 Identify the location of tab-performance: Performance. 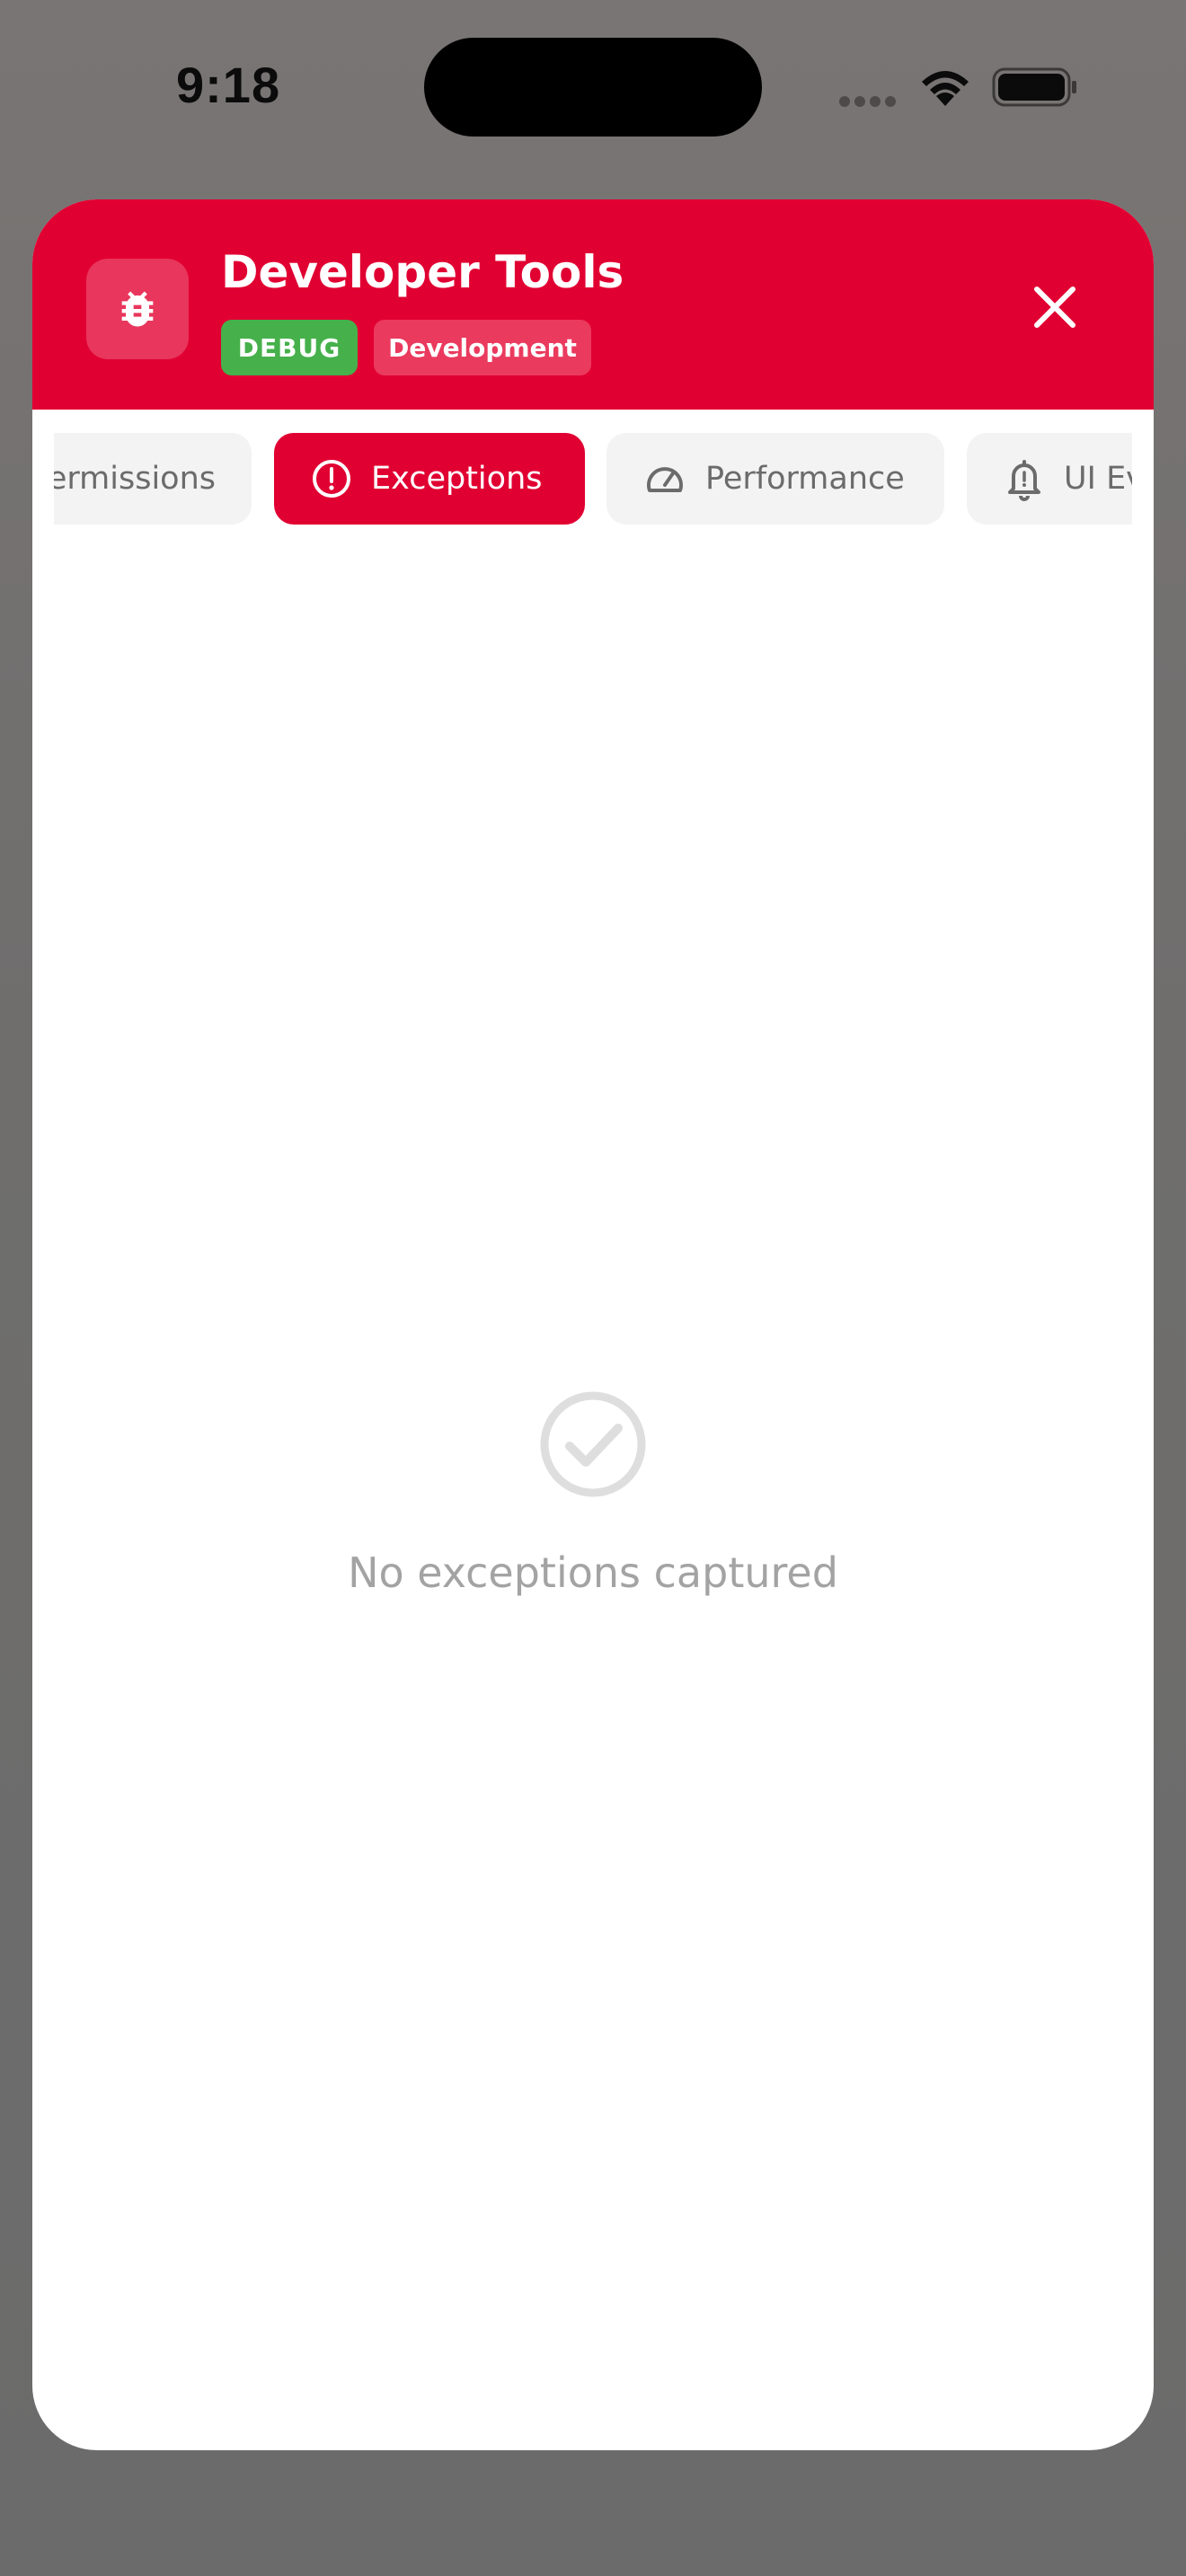
(775, 479).